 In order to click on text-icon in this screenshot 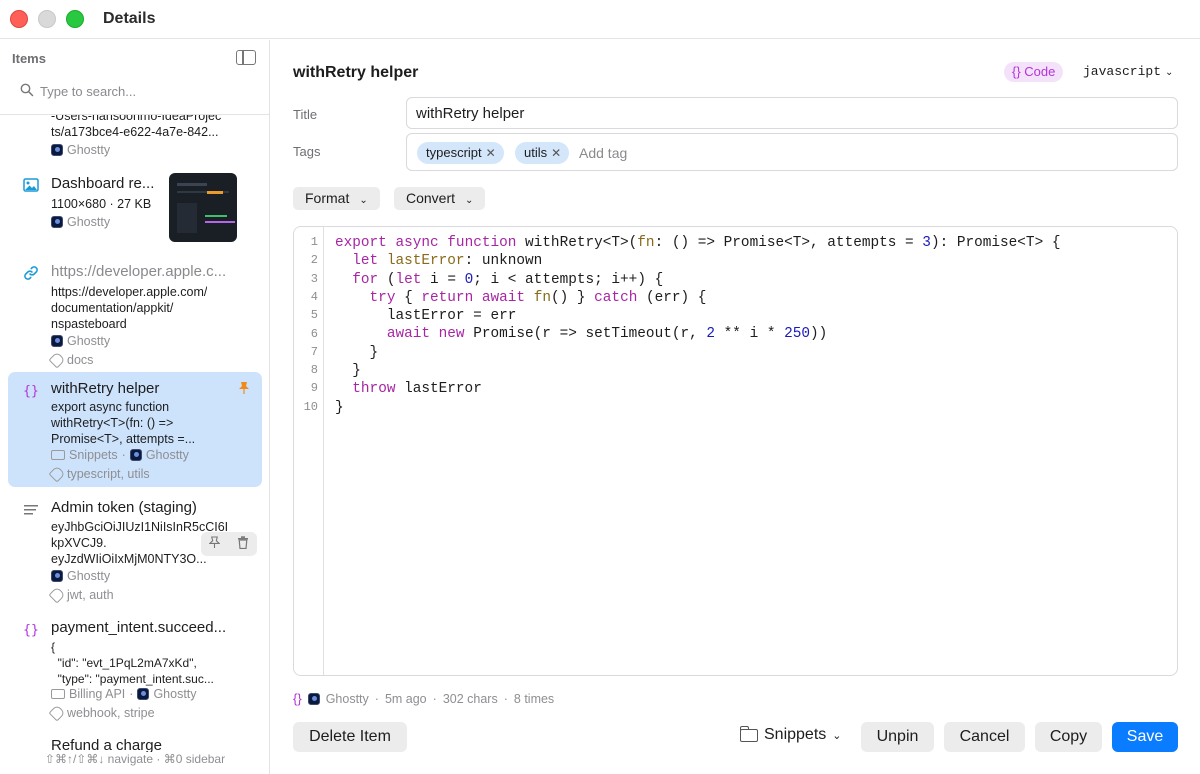, I will do `click(31, 511)`.